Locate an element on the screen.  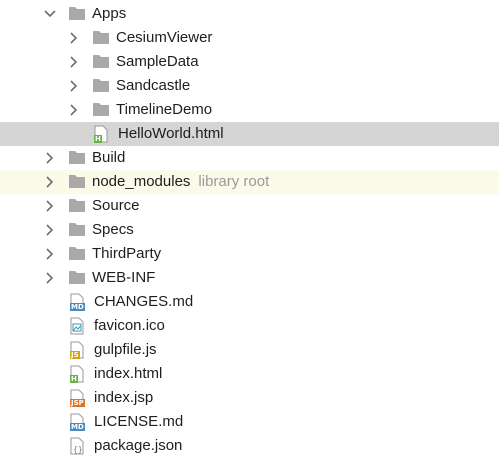
tree-item-label: gulpfile.js is located at coordinates (125, 349).